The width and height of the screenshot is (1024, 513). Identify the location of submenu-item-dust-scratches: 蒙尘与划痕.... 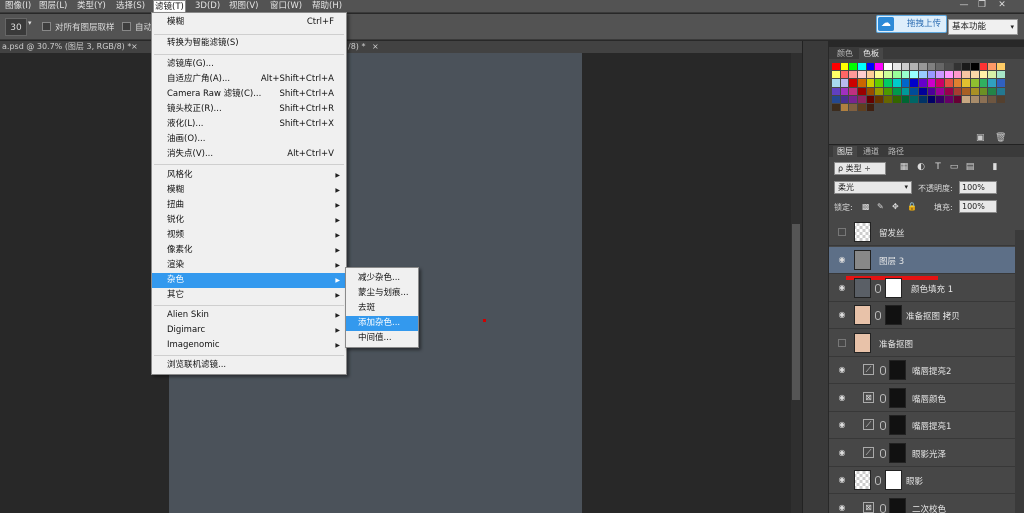
(382, 293).